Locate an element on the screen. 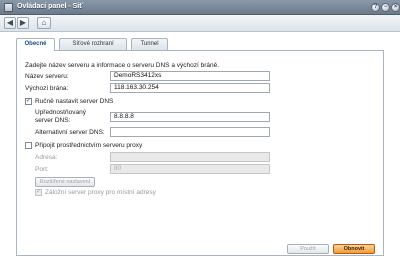 Image resolution: width=400 pixels, height=269 pixels. minimize-icon: − is located at coordinates (385, 7).